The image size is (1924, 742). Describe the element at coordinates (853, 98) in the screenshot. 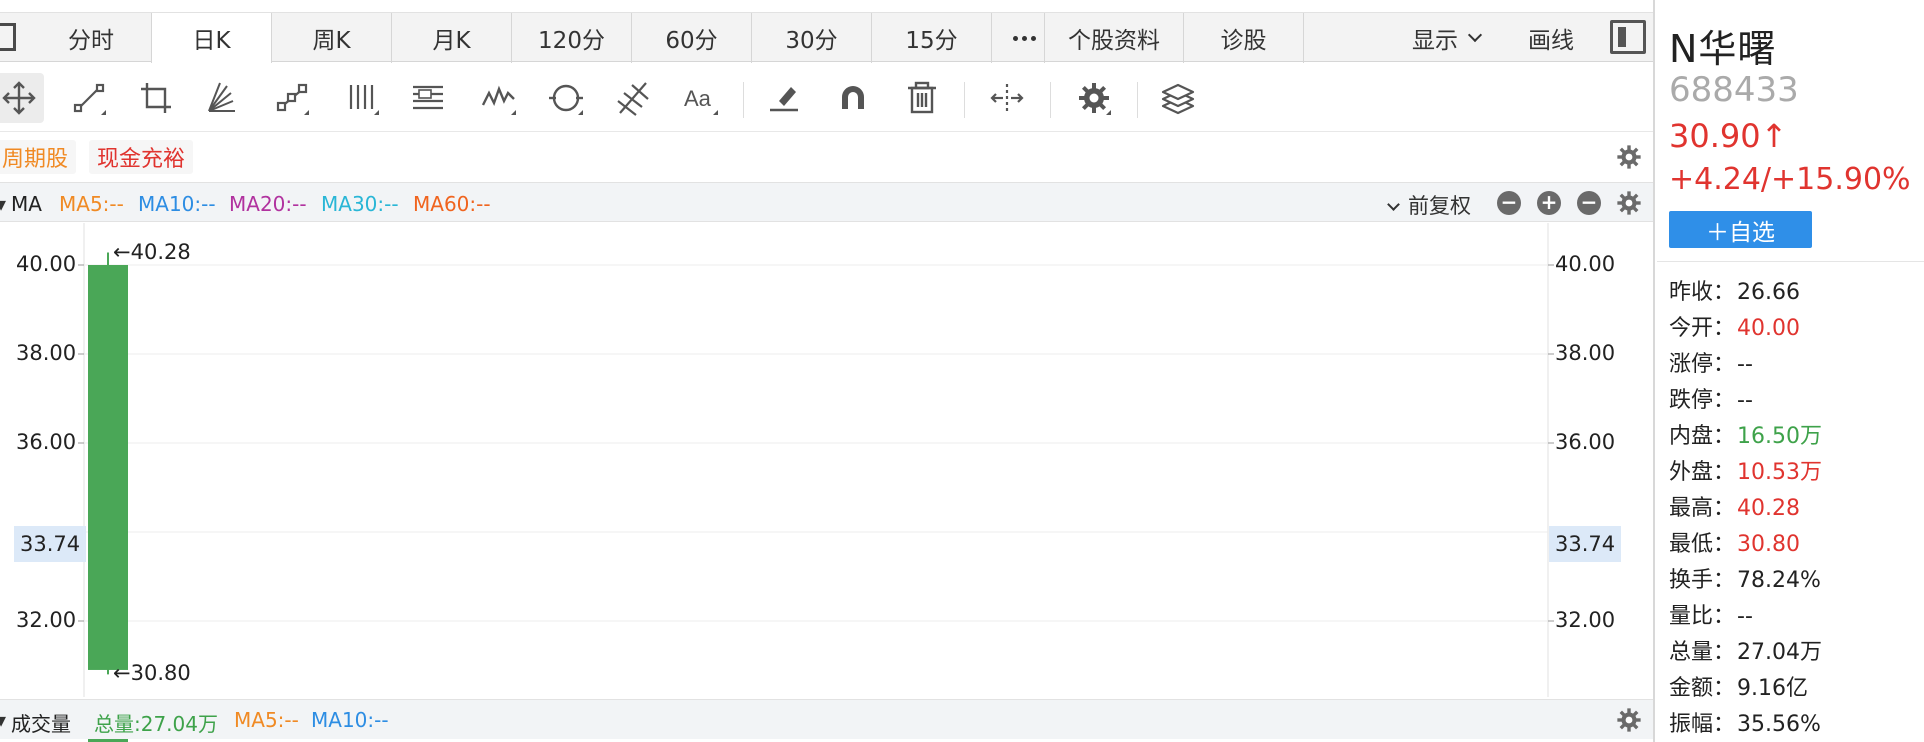

I see `magnet-icon` at that location.